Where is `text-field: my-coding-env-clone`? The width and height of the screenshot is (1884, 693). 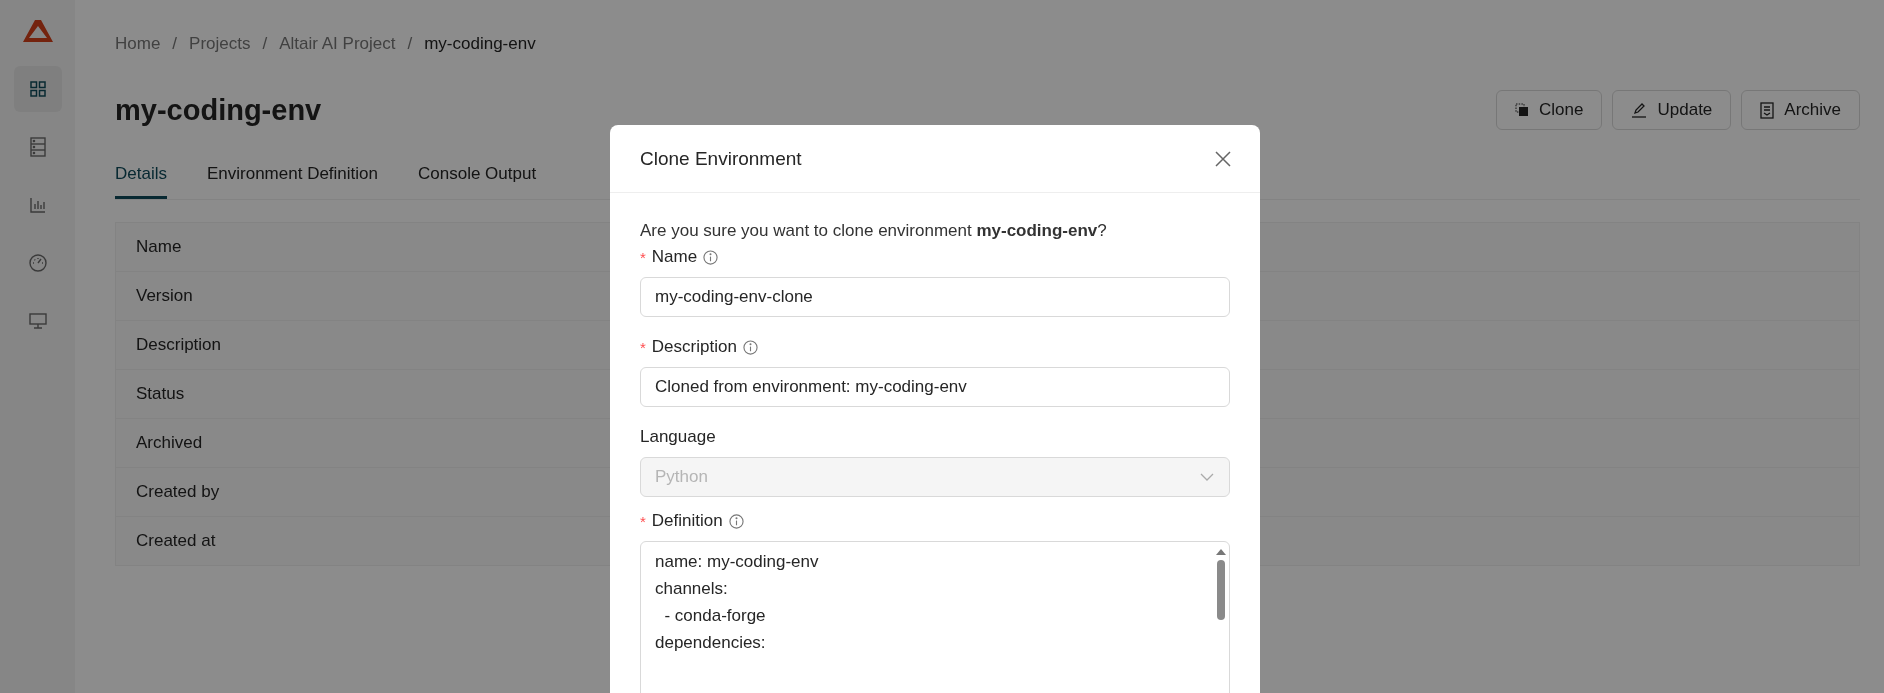
text-field: my-coding-env-clone is located at coordinates (935, 297).